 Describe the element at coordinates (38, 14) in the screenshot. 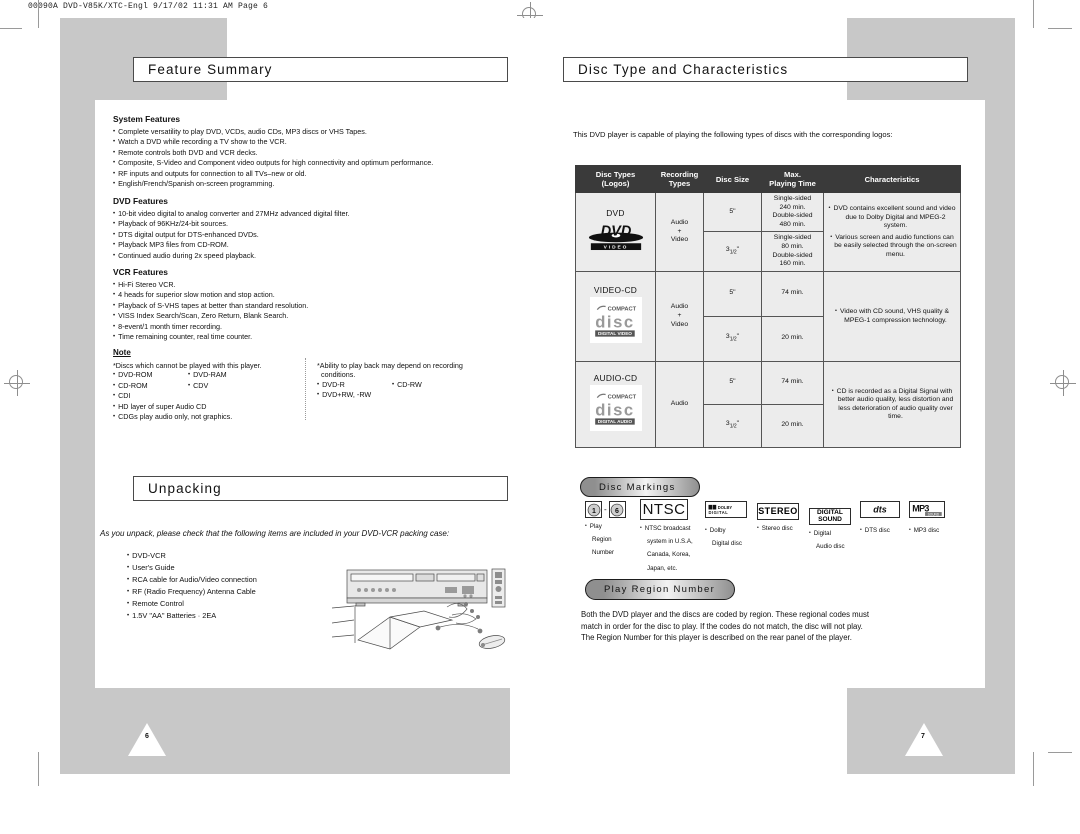

I see `trim-rule-left` at that location.